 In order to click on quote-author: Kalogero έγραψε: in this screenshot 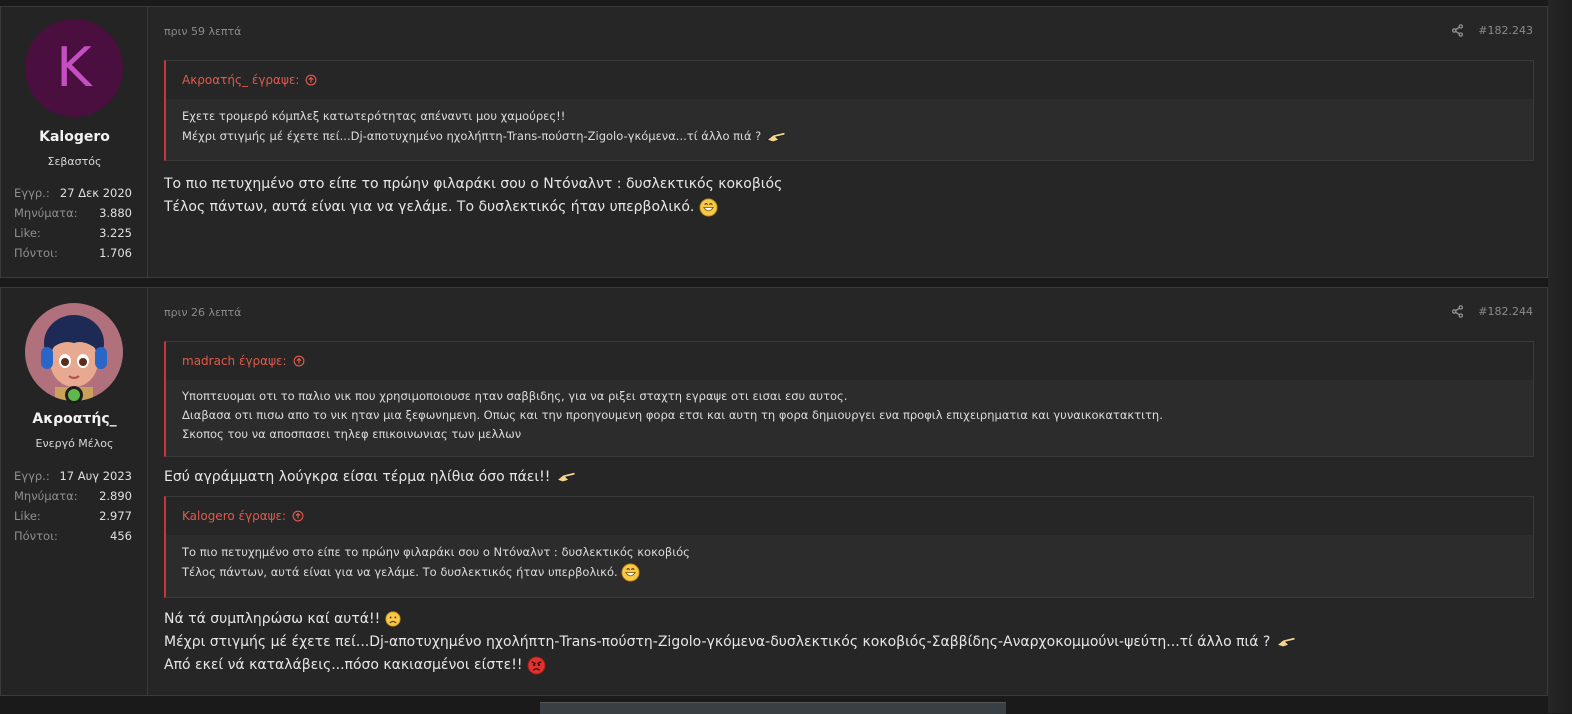, I will do `click(849, 516)`.